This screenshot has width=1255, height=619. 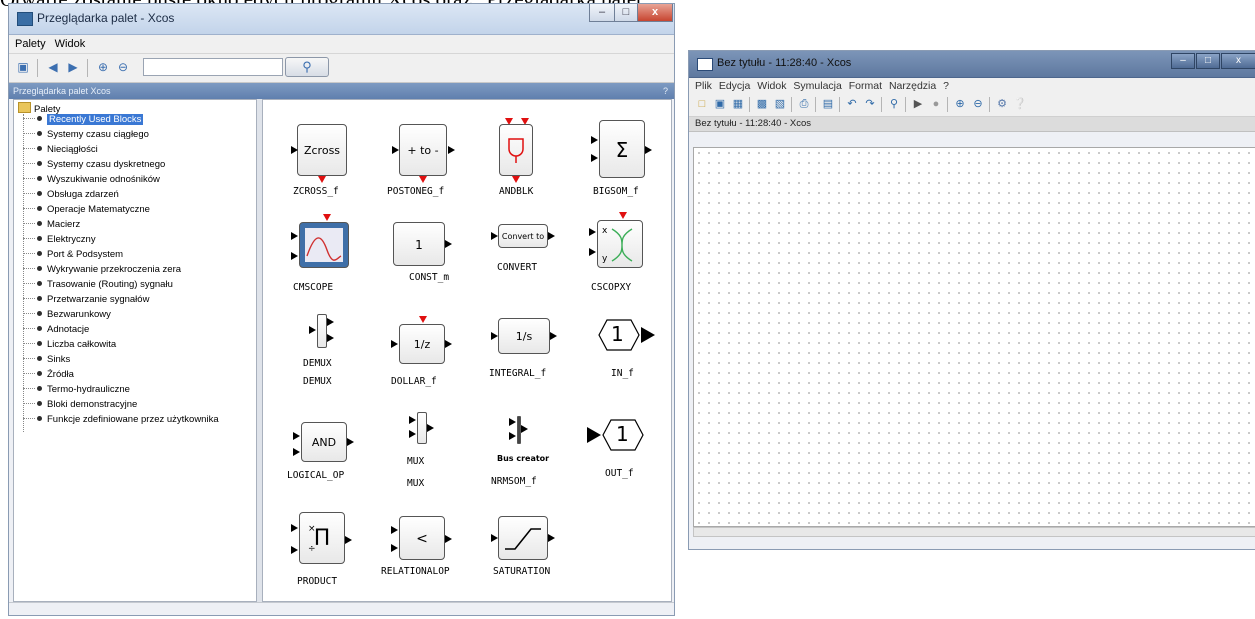 I want to click on menu-narzedzia: Narzędzia, so click(x=912, y=86).